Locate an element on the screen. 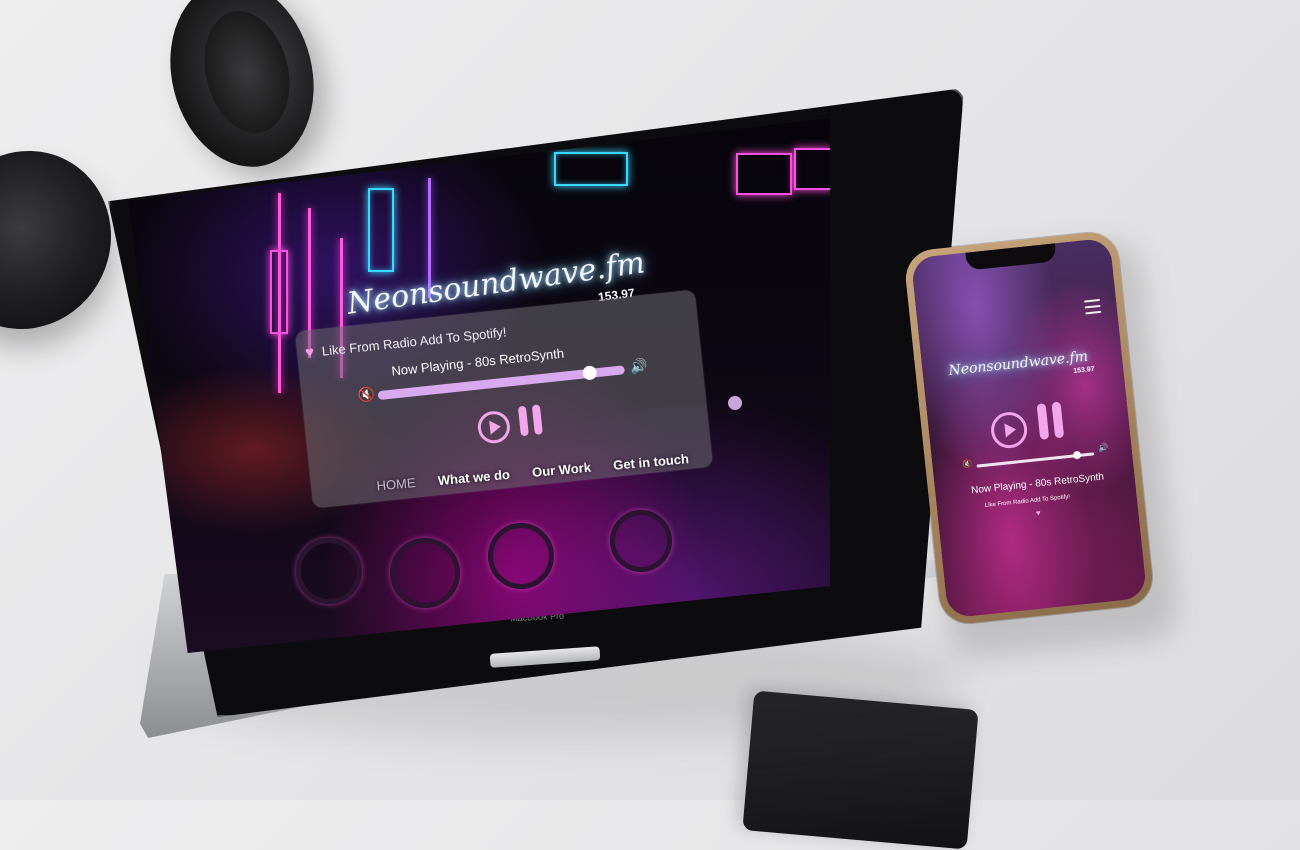  mobile-volume-slider is located at coordinates (1035, 459).